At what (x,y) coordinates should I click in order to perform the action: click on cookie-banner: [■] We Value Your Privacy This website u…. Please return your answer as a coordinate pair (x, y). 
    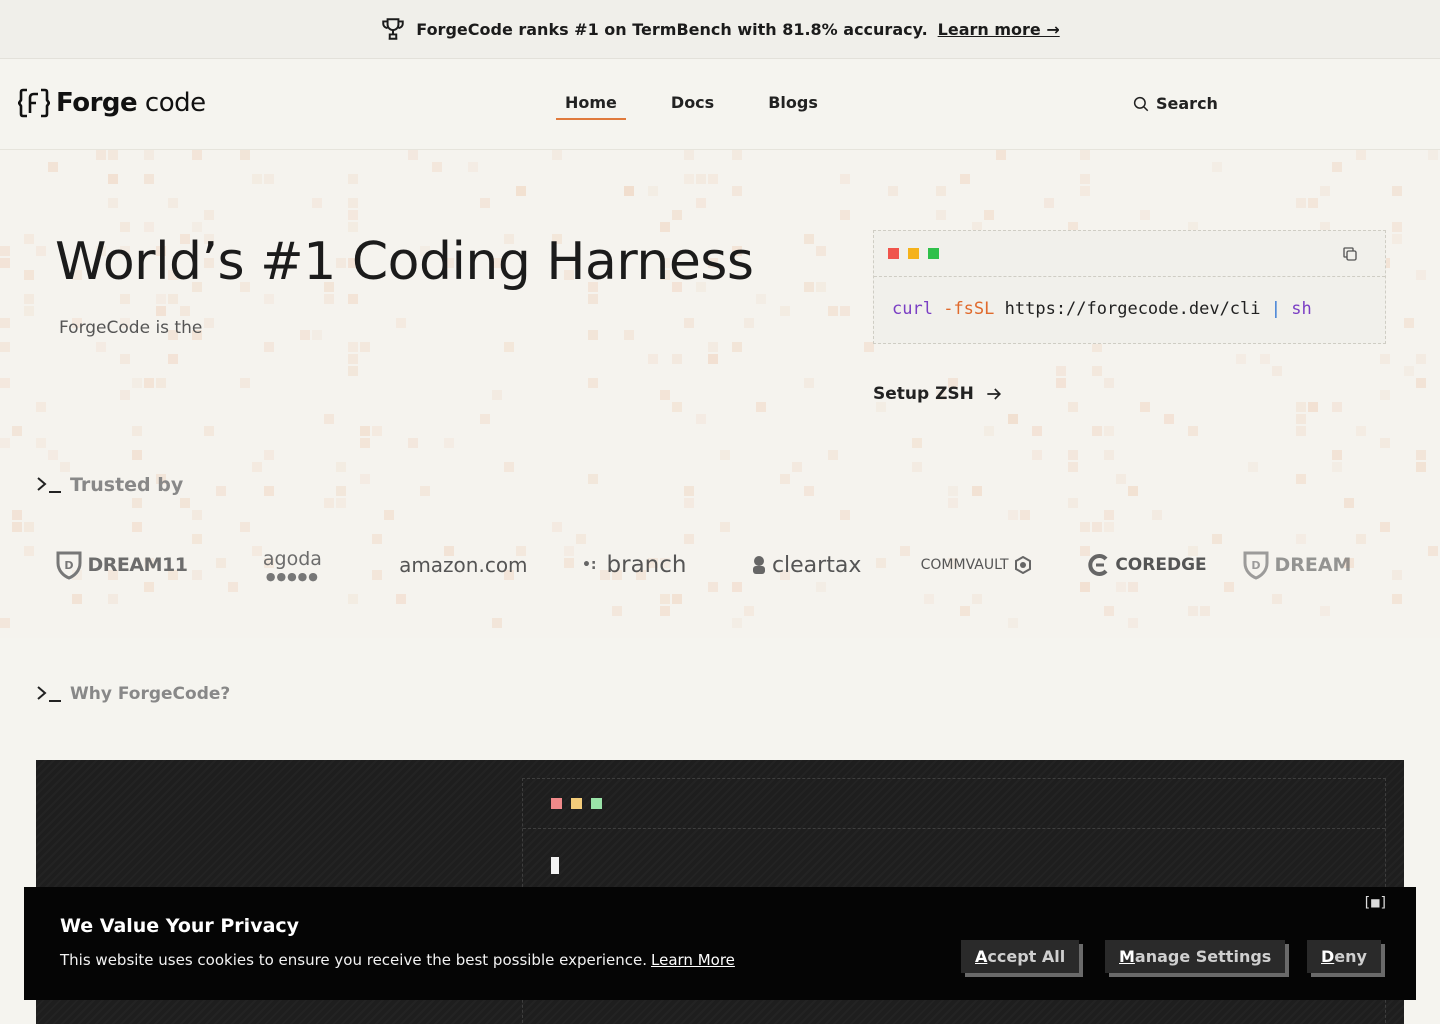
    Looking at the image, I should click on (720, 943).